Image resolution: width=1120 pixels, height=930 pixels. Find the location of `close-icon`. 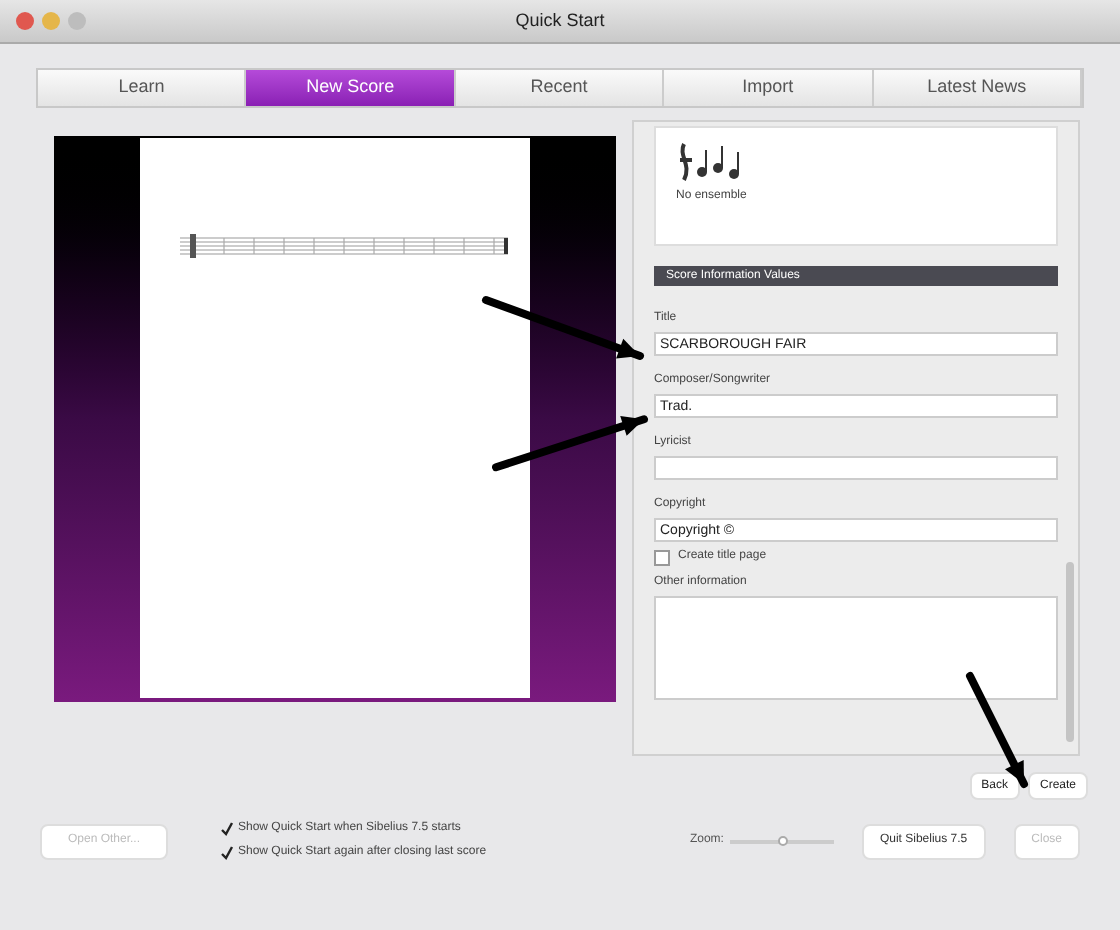

close-icon is located at coordinates (25, 21).